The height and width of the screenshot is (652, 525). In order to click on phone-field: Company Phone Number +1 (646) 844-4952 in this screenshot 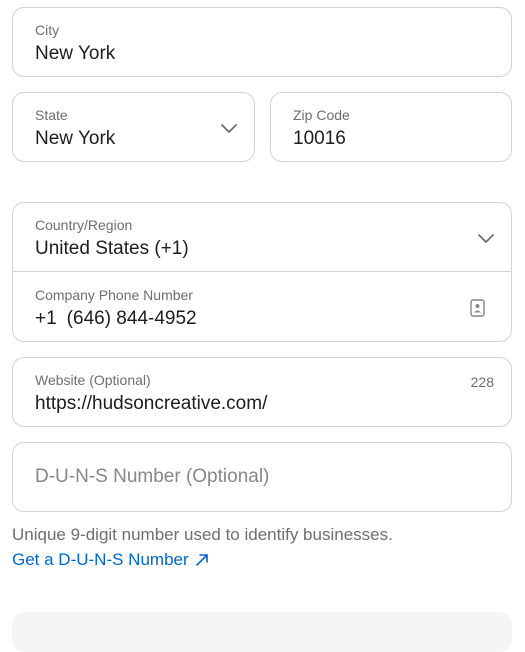, I will do `click(262, 307)`.